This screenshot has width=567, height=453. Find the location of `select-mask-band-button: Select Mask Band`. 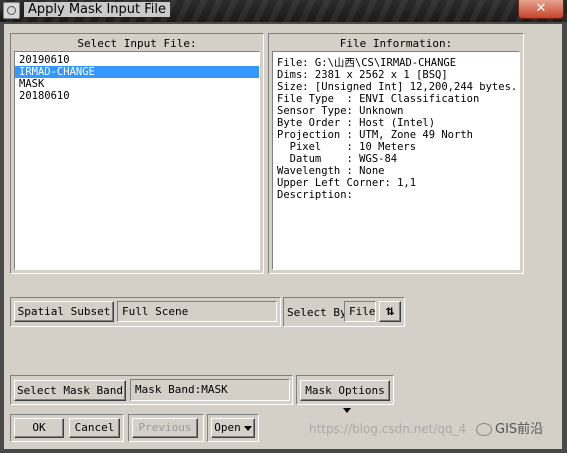

select-mask-band-button: Select Mask Band is located at coordinates (70, 390).